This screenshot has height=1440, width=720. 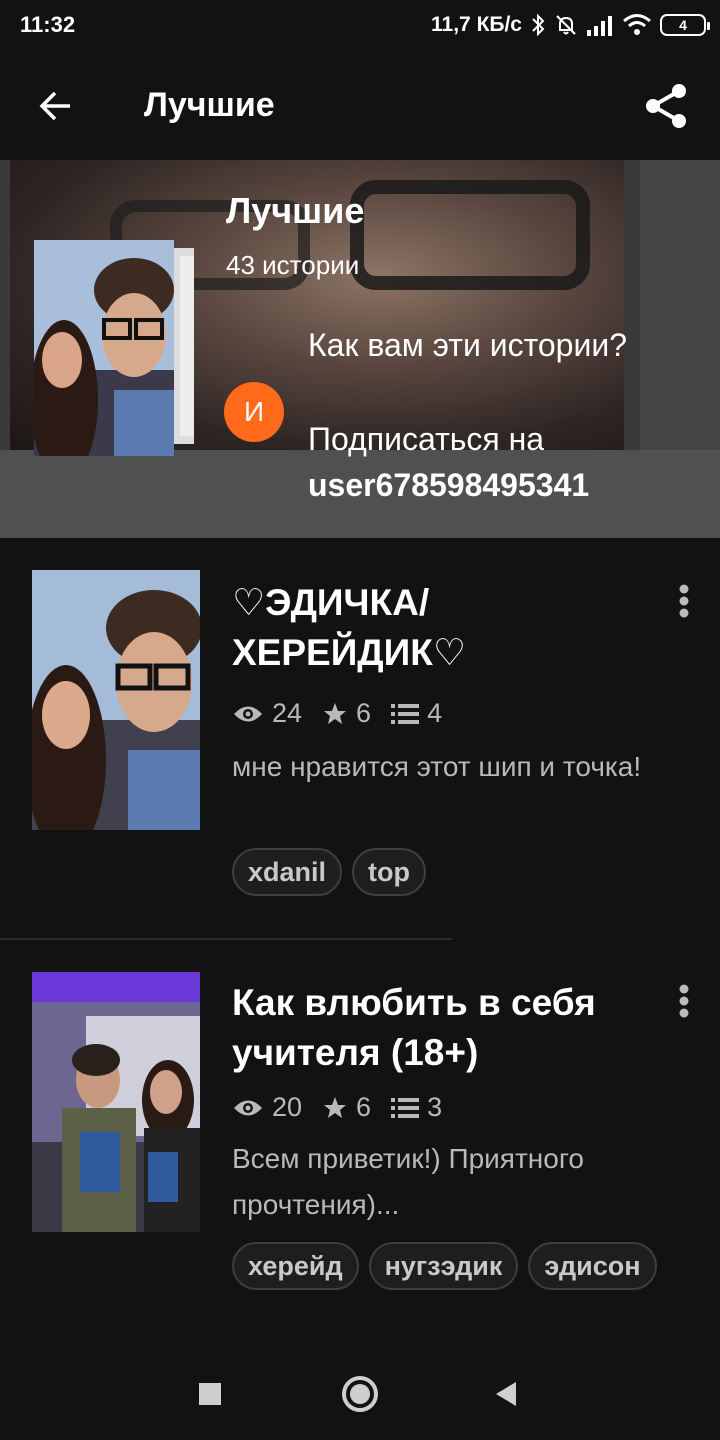 I want to click on tag-chip: нугзэдик, so click(x=443, y=1266).